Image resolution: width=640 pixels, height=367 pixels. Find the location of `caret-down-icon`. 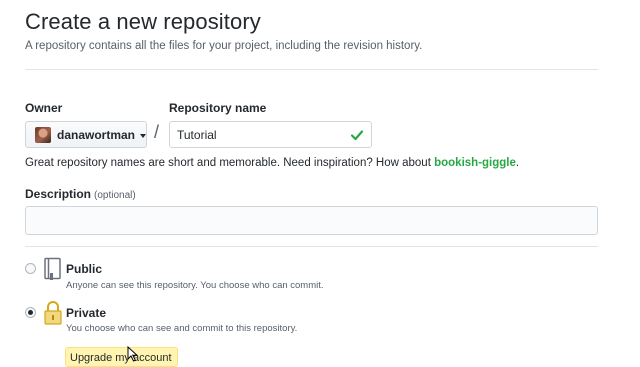

caret-down-icon is located at coordinates (143, 135).